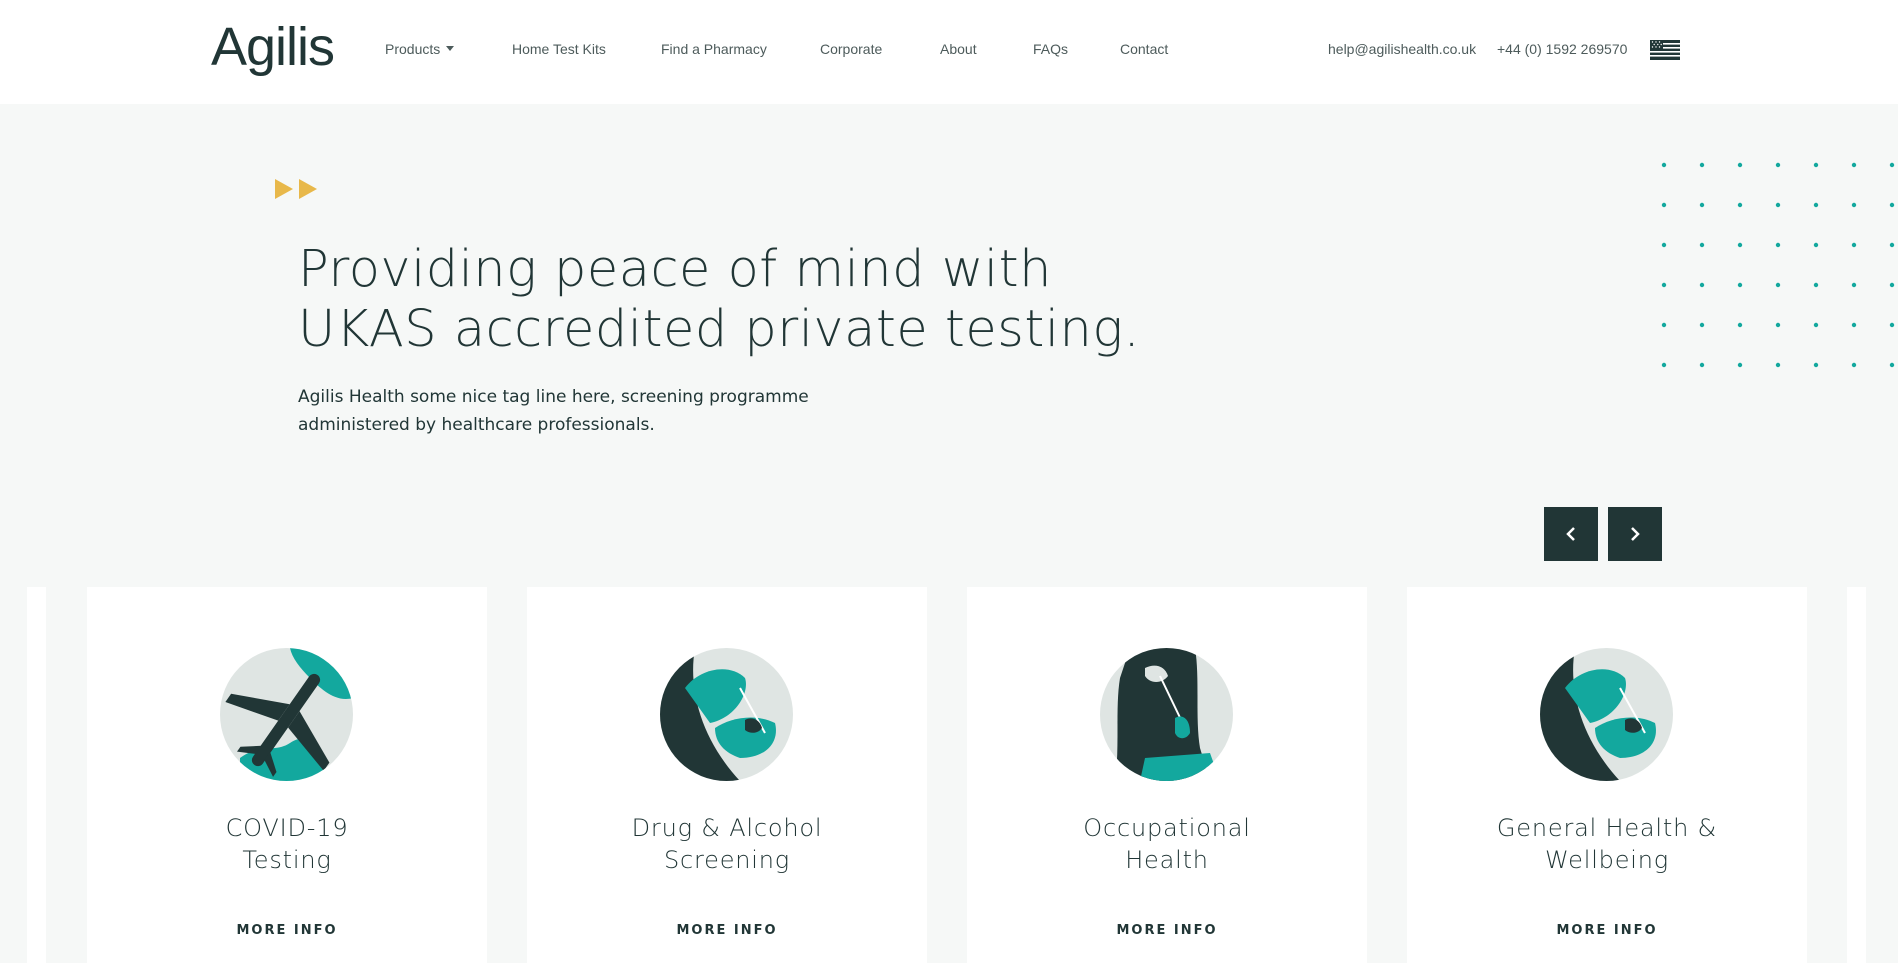 The image size is (1898, 963). I want to click on hero-title-line-2: UKAS accredited private testing., so click(719, 329).